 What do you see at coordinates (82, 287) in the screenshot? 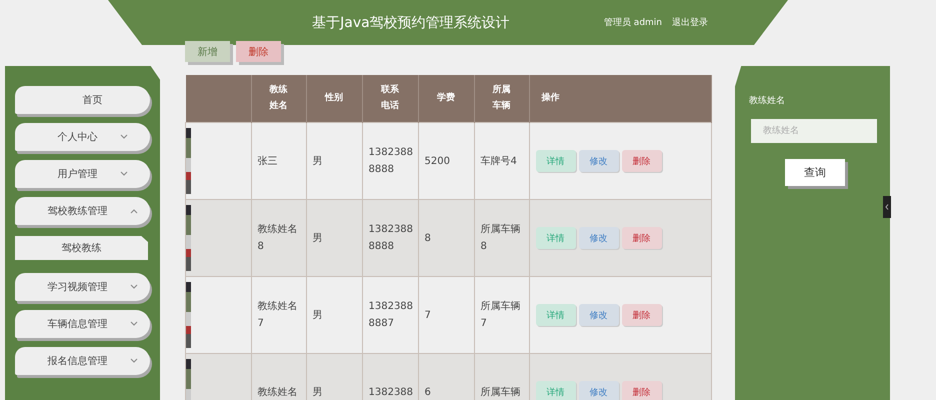
I see `sidebar-item: 学习视频管理` at bounding box center [82, 287].